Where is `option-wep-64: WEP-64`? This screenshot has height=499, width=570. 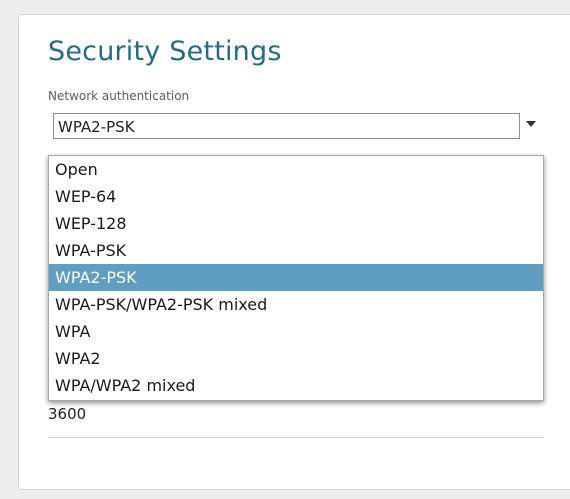
option-wep-64: WEP-64 is located at coordinates (296, 196).